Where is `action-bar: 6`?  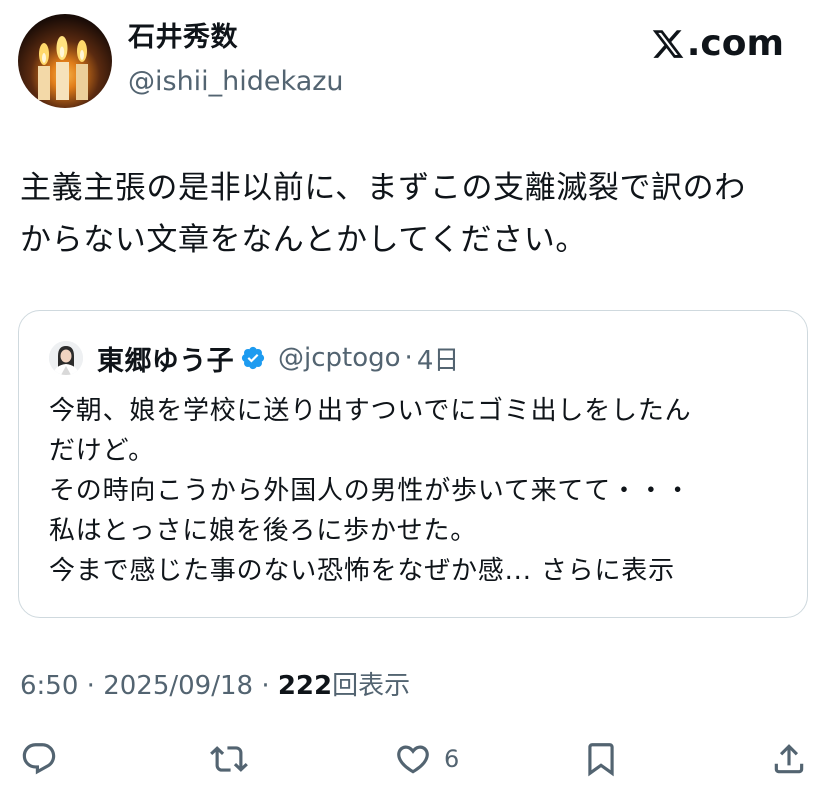
action-bar: 6 is located at coordinates (414, 759).